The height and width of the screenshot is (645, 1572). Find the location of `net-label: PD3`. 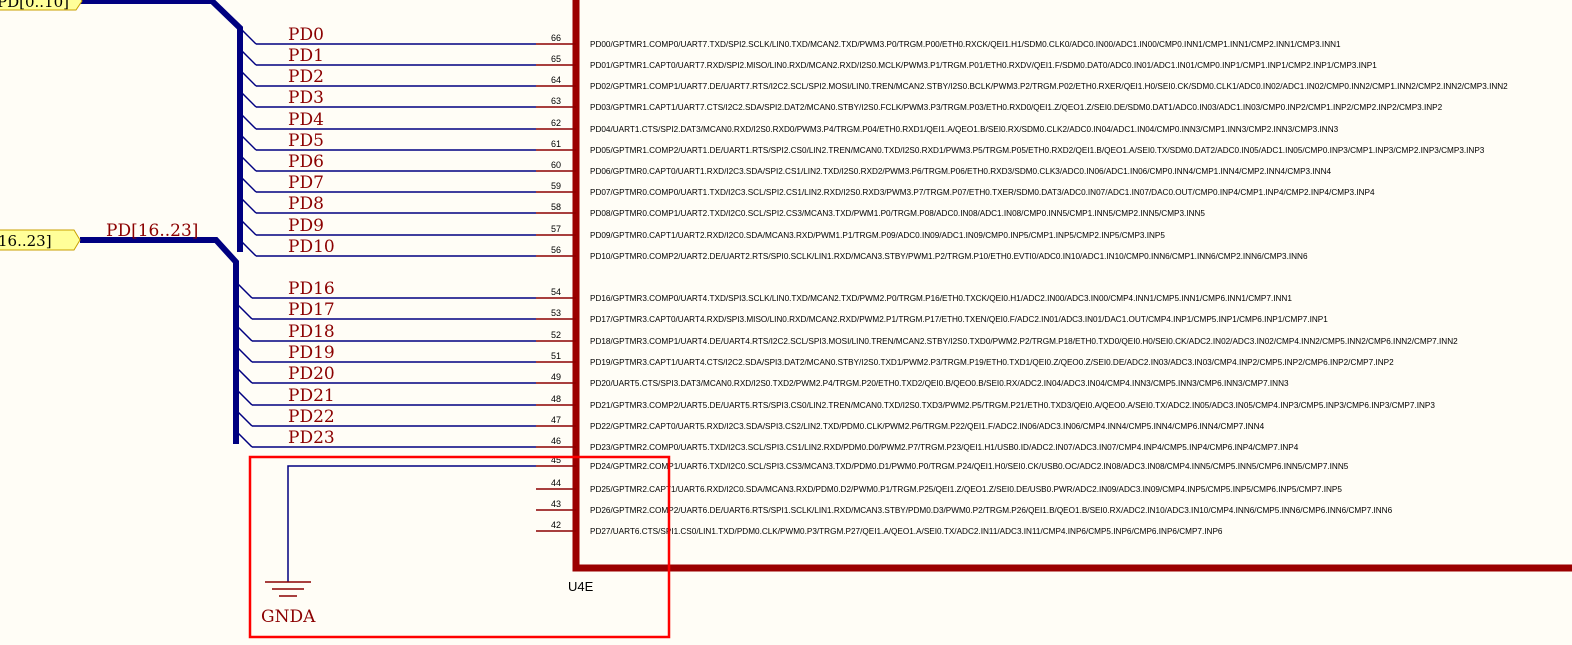

net-label: PD3 is located at coordinates (306, 98).